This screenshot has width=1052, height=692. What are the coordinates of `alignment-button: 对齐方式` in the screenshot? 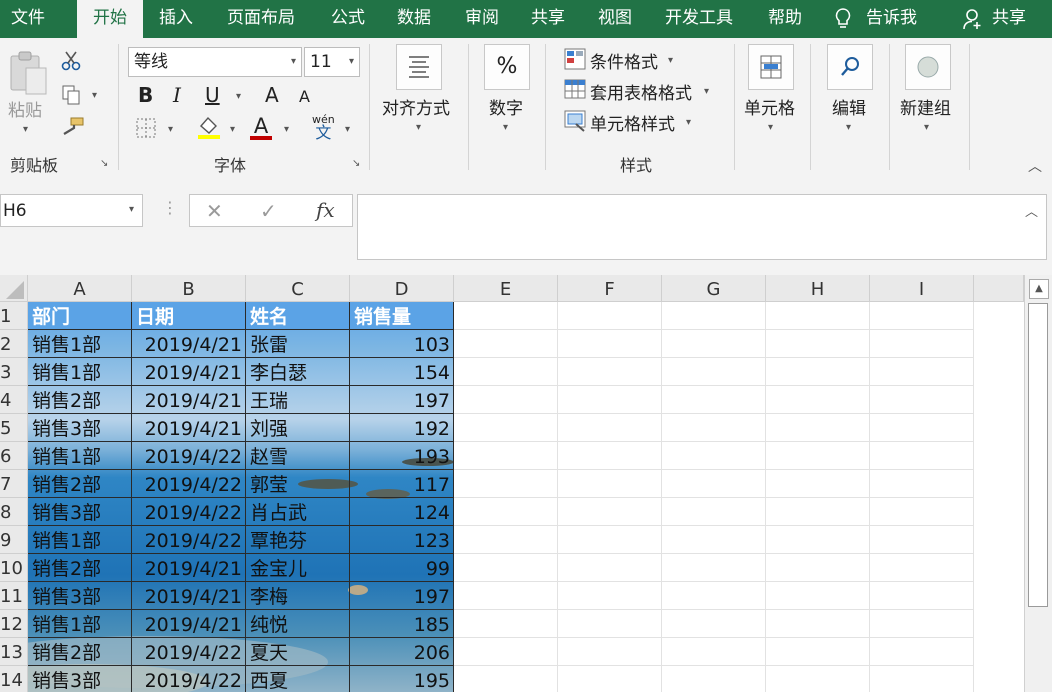 It's located at (416, 106).